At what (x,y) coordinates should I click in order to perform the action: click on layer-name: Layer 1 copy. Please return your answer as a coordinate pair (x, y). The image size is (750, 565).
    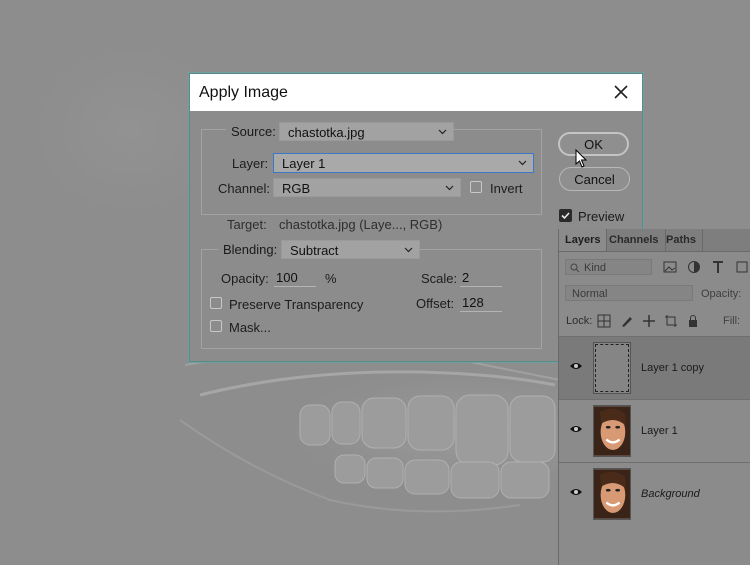
    Looking at the image, I should click on (672, 368).